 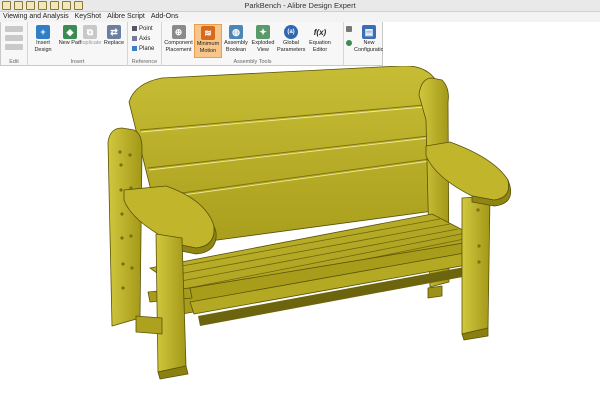 I want to click on edit-group: Edit, so click(x=14, y=44).